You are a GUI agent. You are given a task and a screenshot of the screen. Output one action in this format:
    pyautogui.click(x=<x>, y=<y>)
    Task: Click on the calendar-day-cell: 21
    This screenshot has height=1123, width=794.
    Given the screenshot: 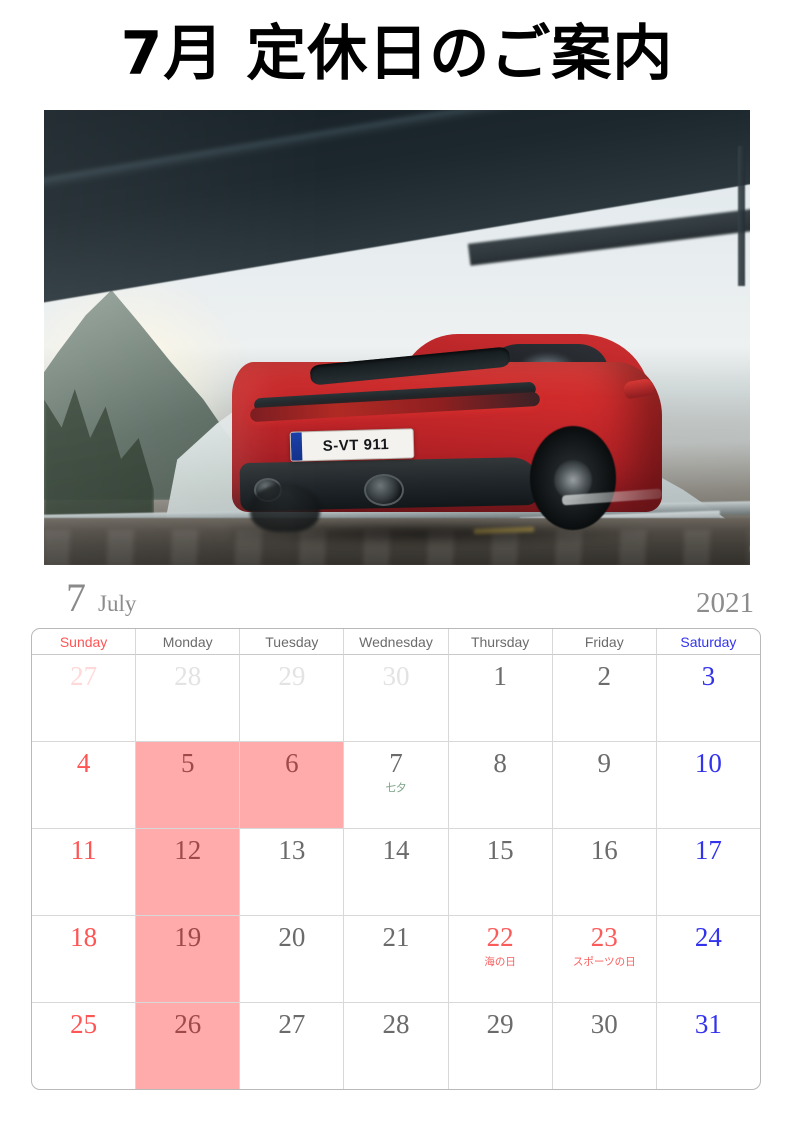 What is the action you would take?
    pyautogui.click(x=396, y=959)
    